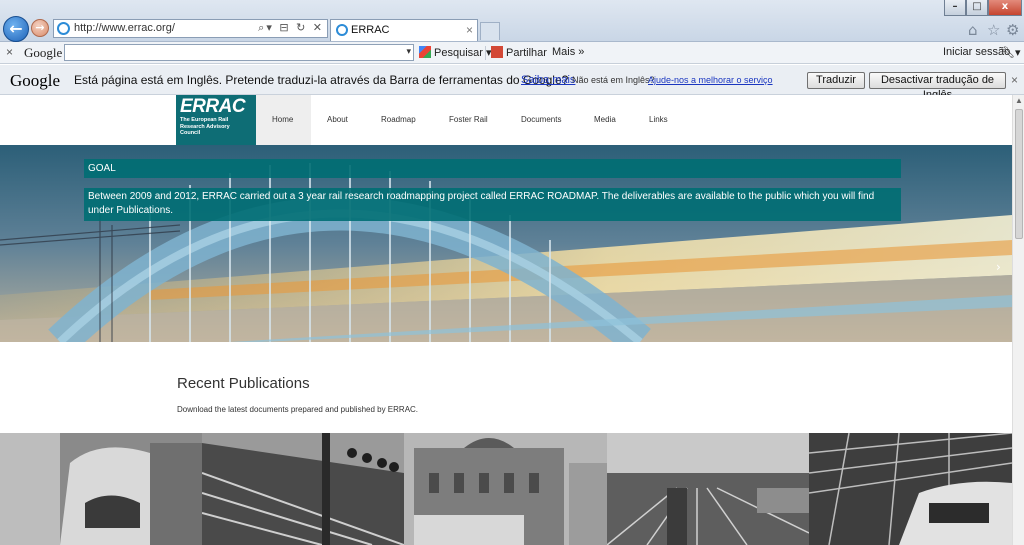  I want to click on saiba-mais-link: Saiba mais, so click(548, 80).